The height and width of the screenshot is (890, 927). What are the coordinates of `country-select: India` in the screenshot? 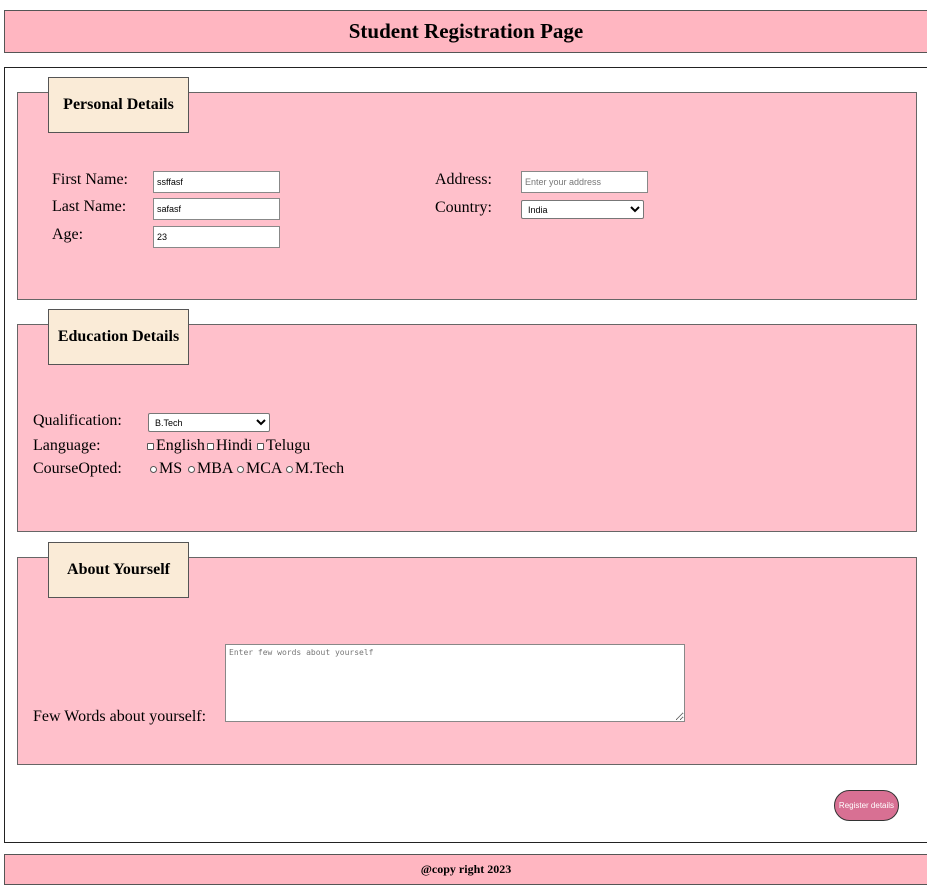 It's located at (582, 209).